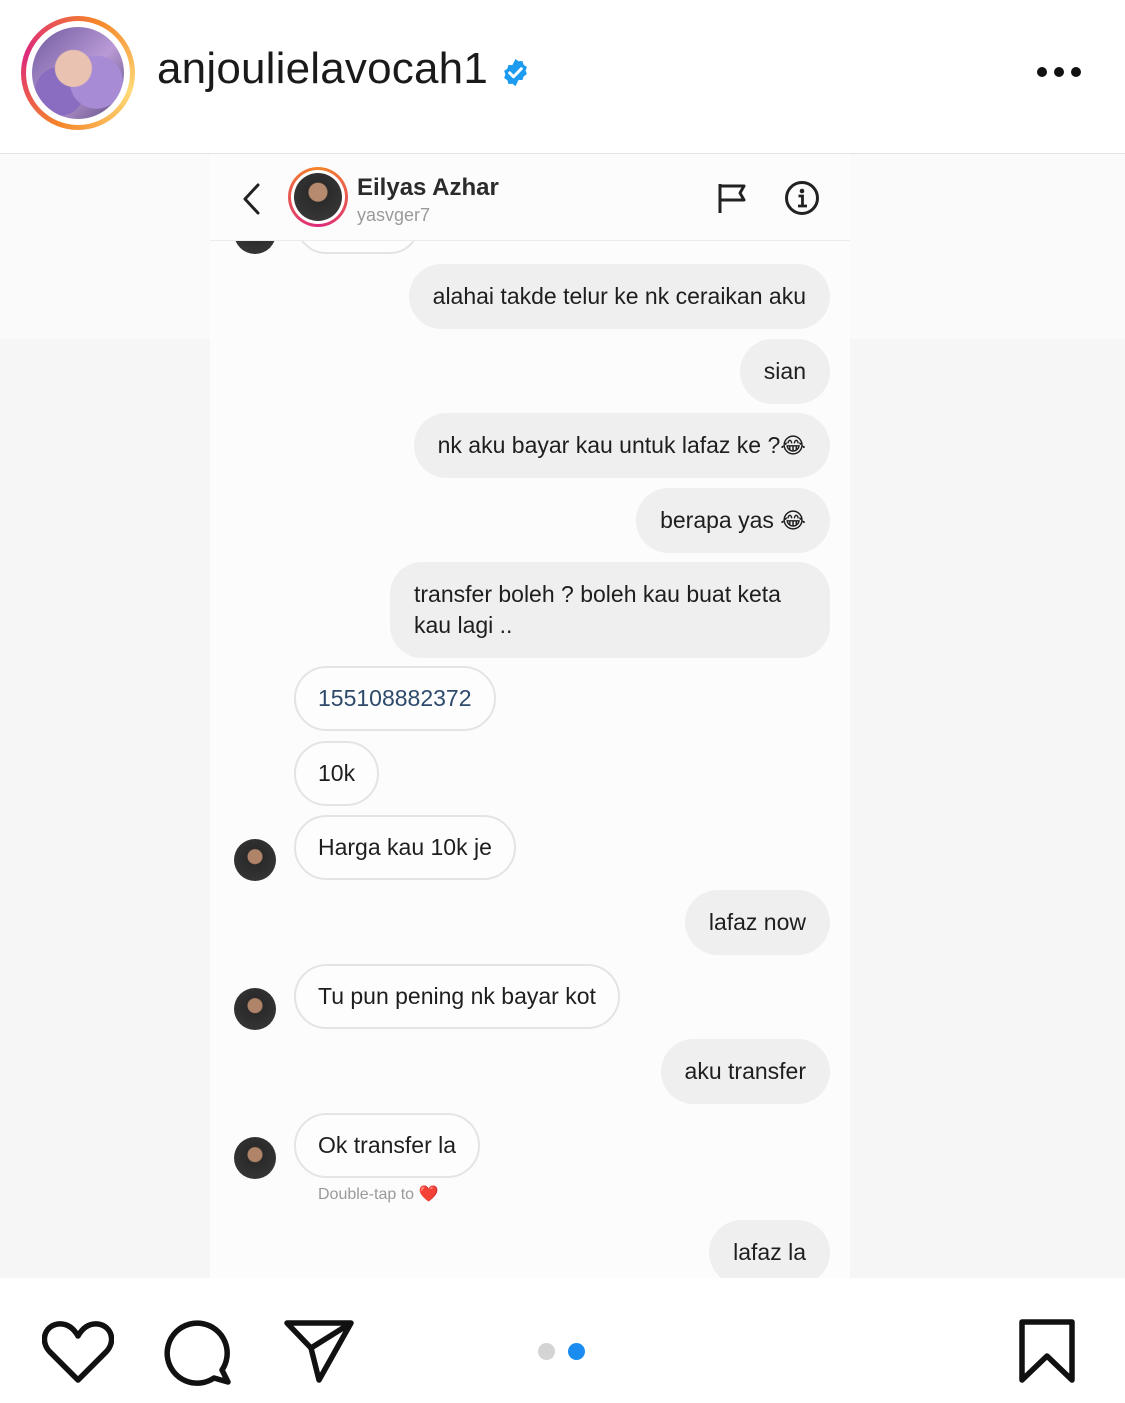 The image size is (1125, 1403). I want to click on message-bubble-in: 155108882372, so click(395, 698).